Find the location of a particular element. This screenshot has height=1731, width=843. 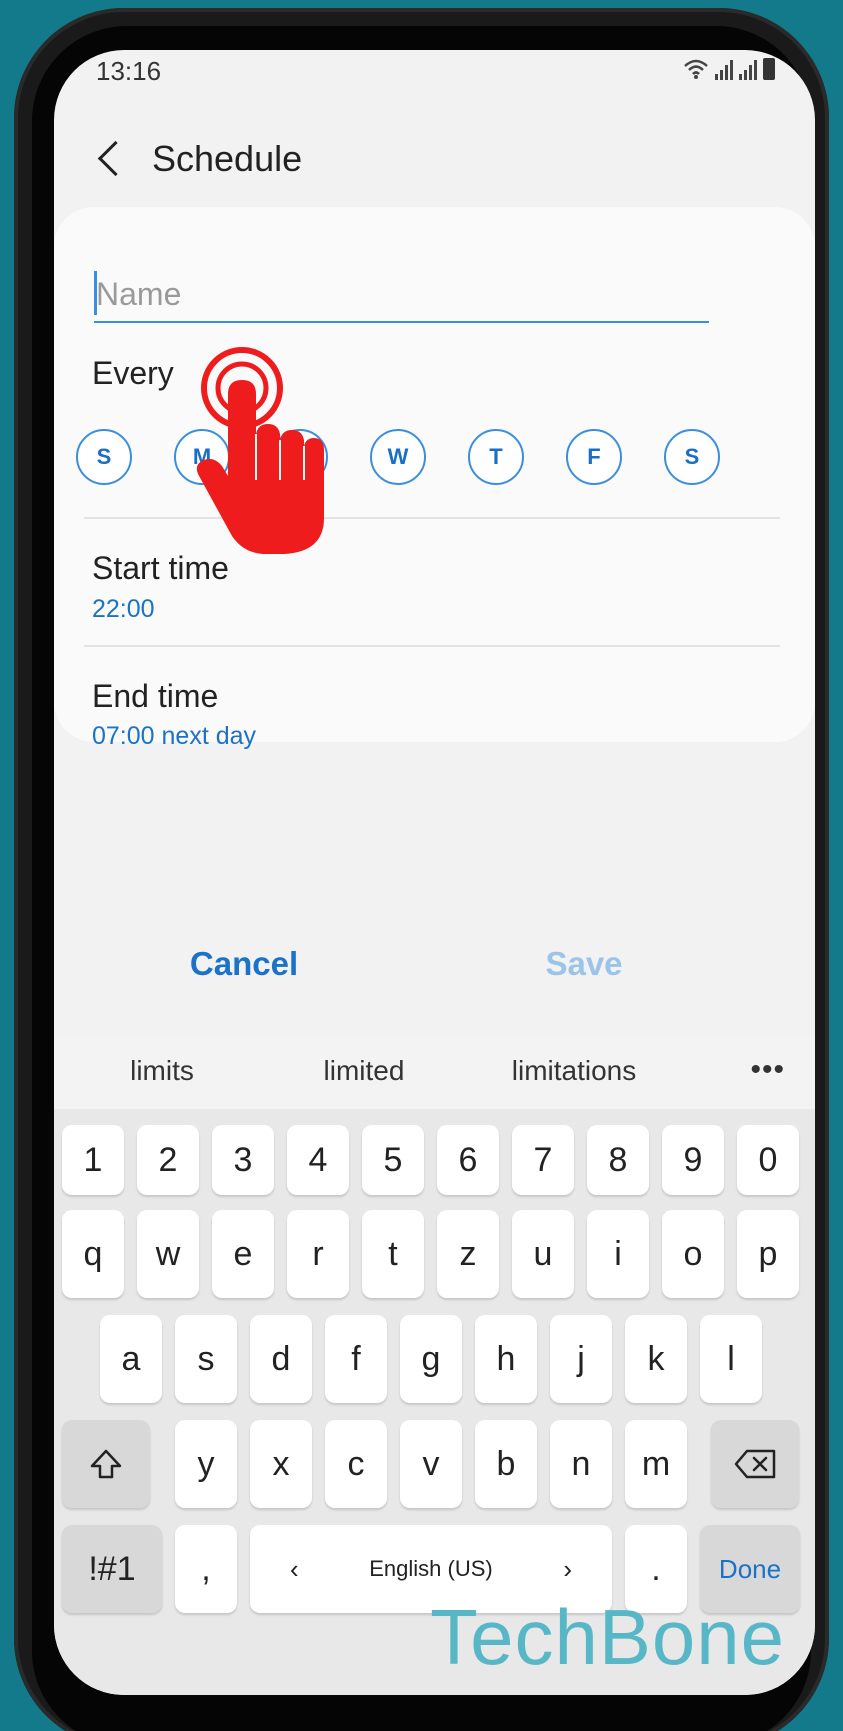

suggestion-item: limitations is located at coordinates (574, 1071).